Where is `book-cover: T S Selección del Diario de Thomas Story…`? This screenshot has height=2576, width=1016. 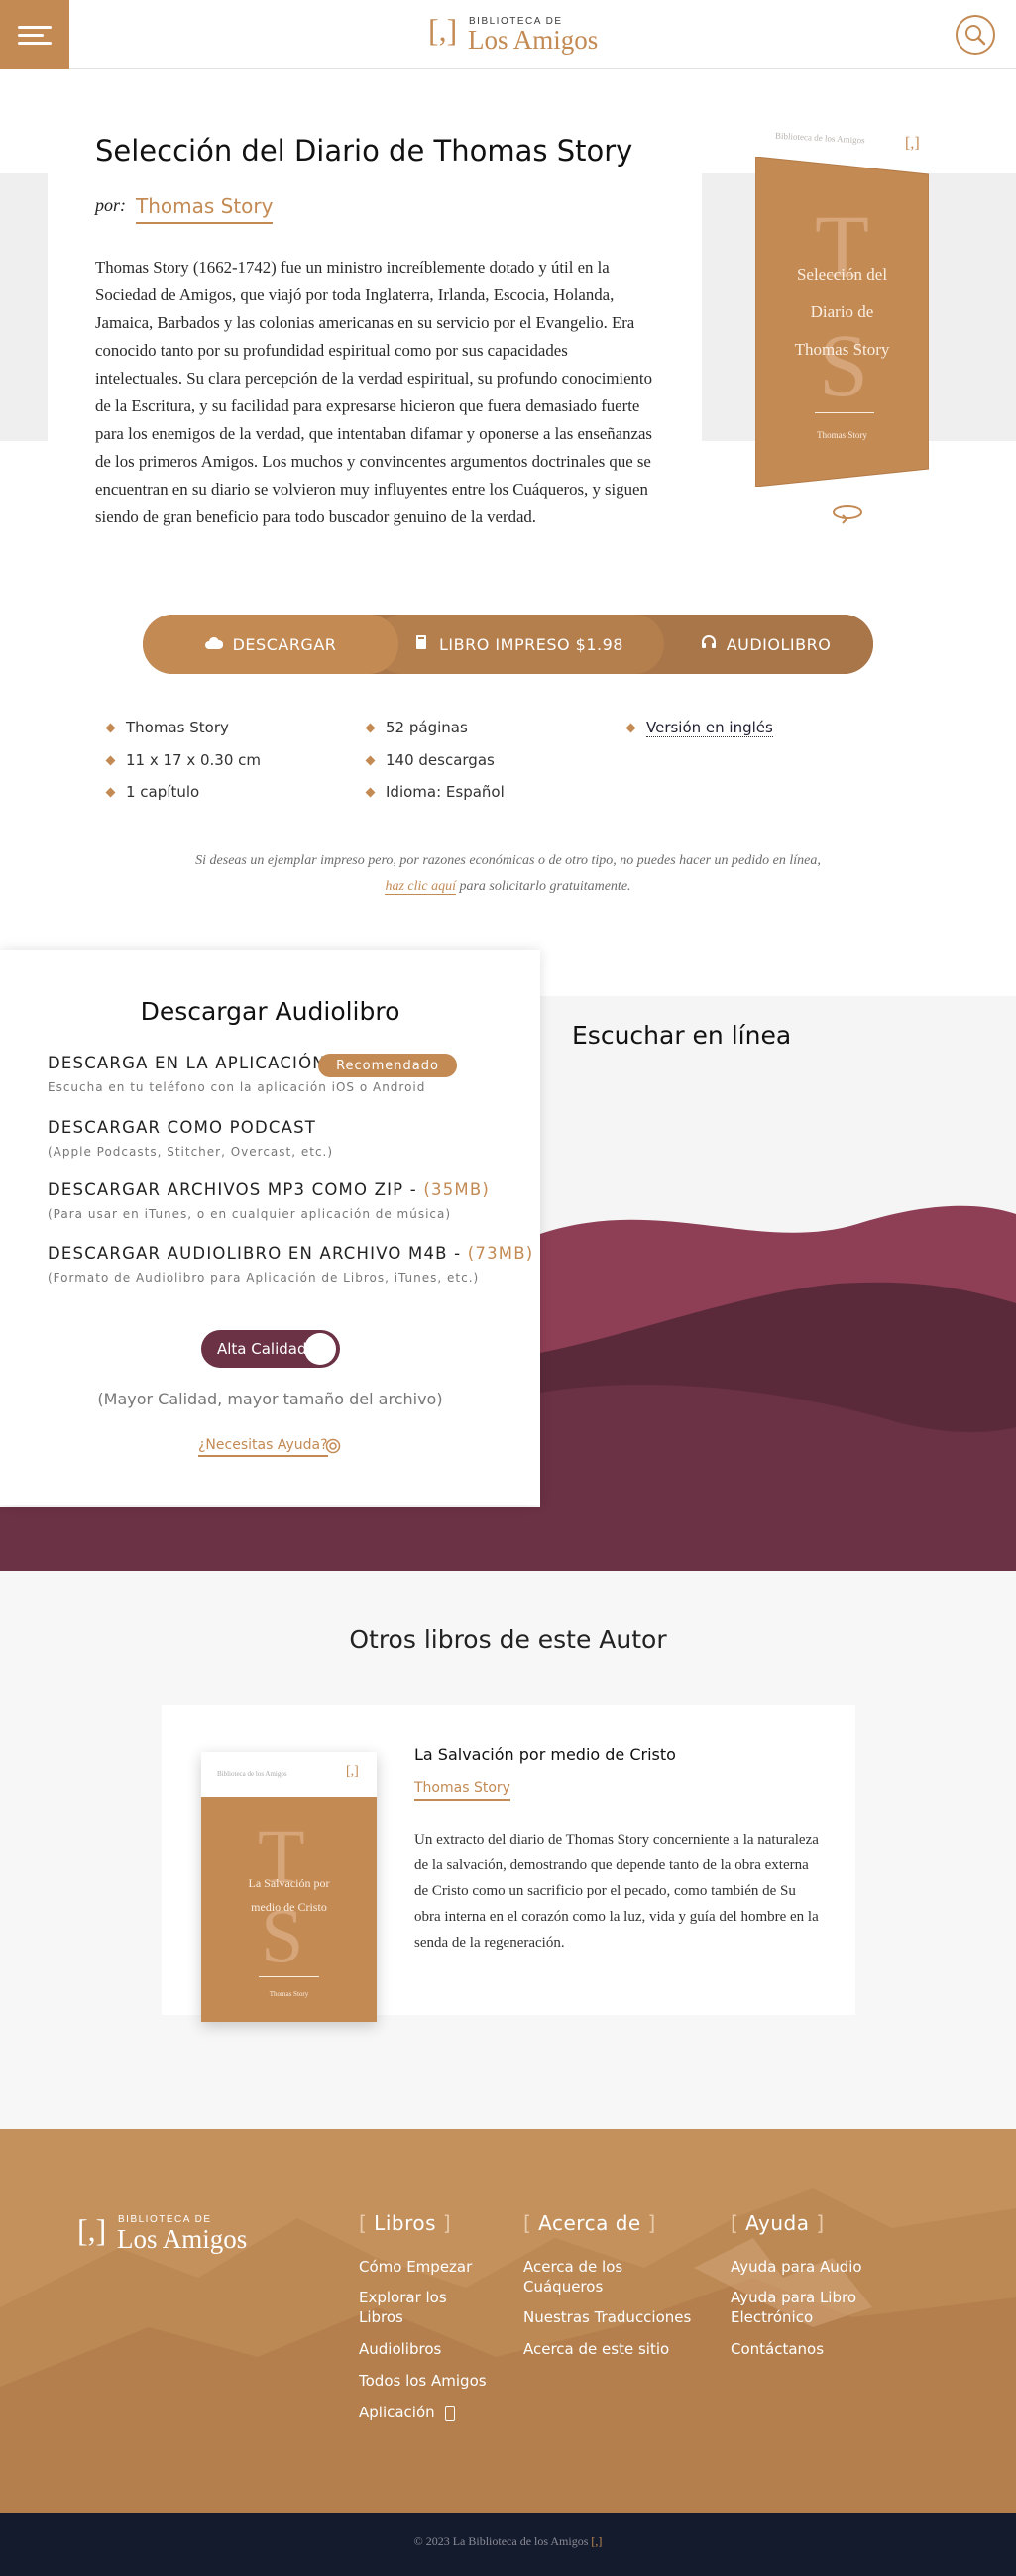 book-cover: T S Selección del Diario de Thomas Story… is located at coordinates (842, 322).